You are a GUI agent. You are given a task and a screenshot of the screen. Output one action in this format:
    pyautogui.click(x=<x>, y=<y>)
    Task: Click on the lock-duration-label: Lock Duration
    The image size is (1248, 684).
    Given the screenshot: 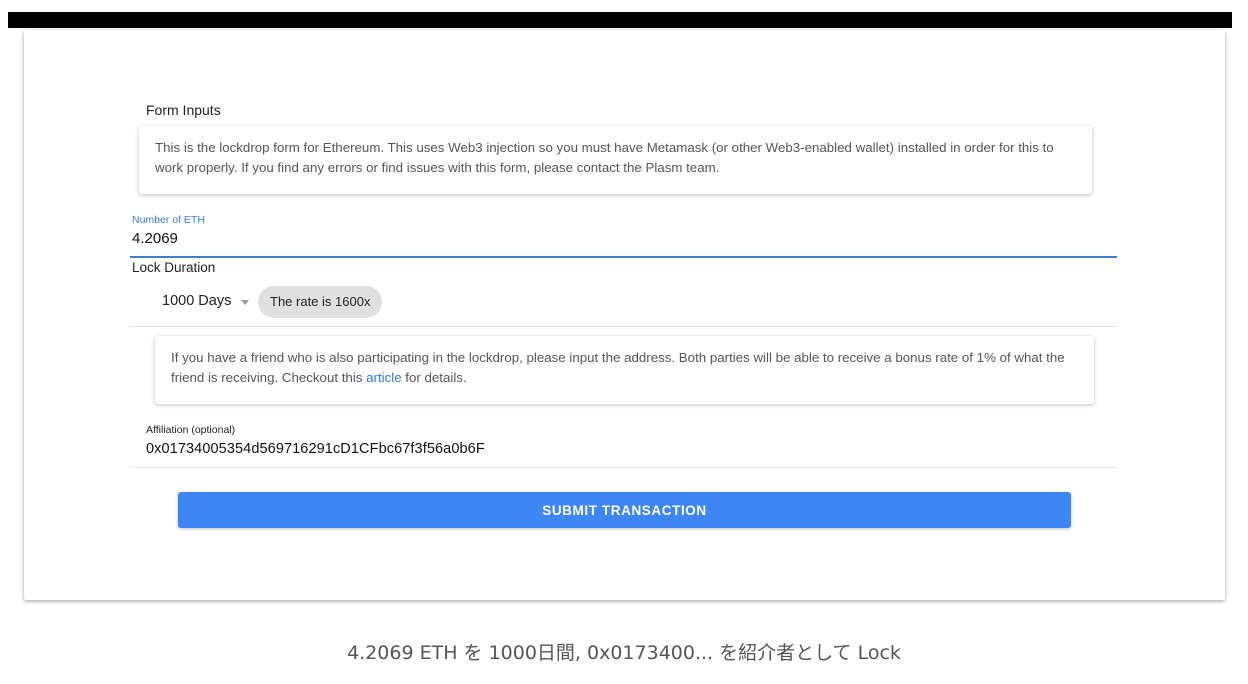 What is the action you would take?
    pyautogui.click(x=174, y=267)
    